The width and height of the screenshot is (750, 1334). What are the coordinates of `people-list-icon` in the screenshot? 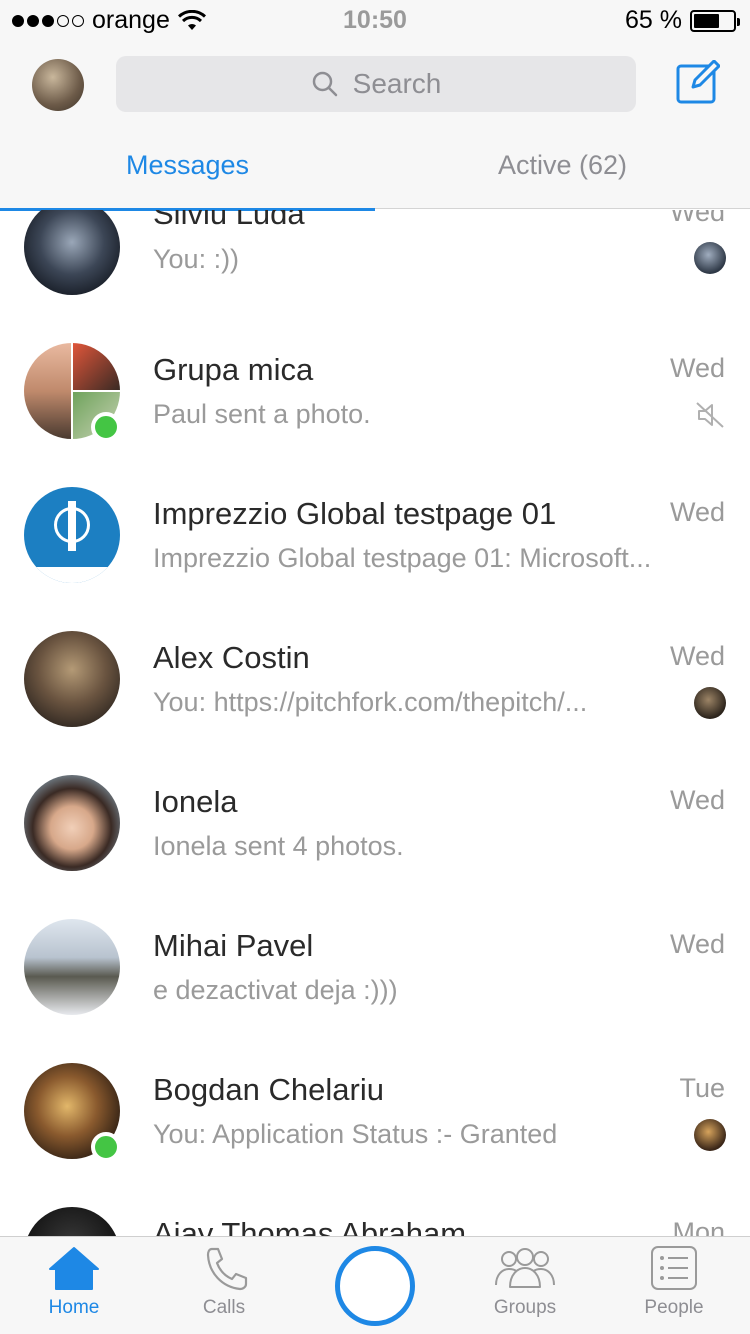 It's located at (674, 1268).